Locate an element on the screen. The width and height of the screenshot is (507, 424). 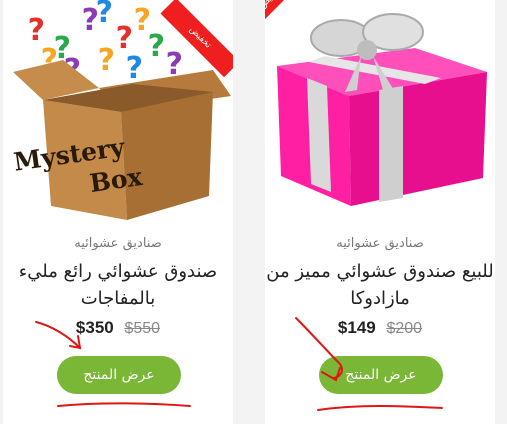
product-title: للبيع صندوق عشوائي مميز من مازادوكا is located at coordinates (380, 285).